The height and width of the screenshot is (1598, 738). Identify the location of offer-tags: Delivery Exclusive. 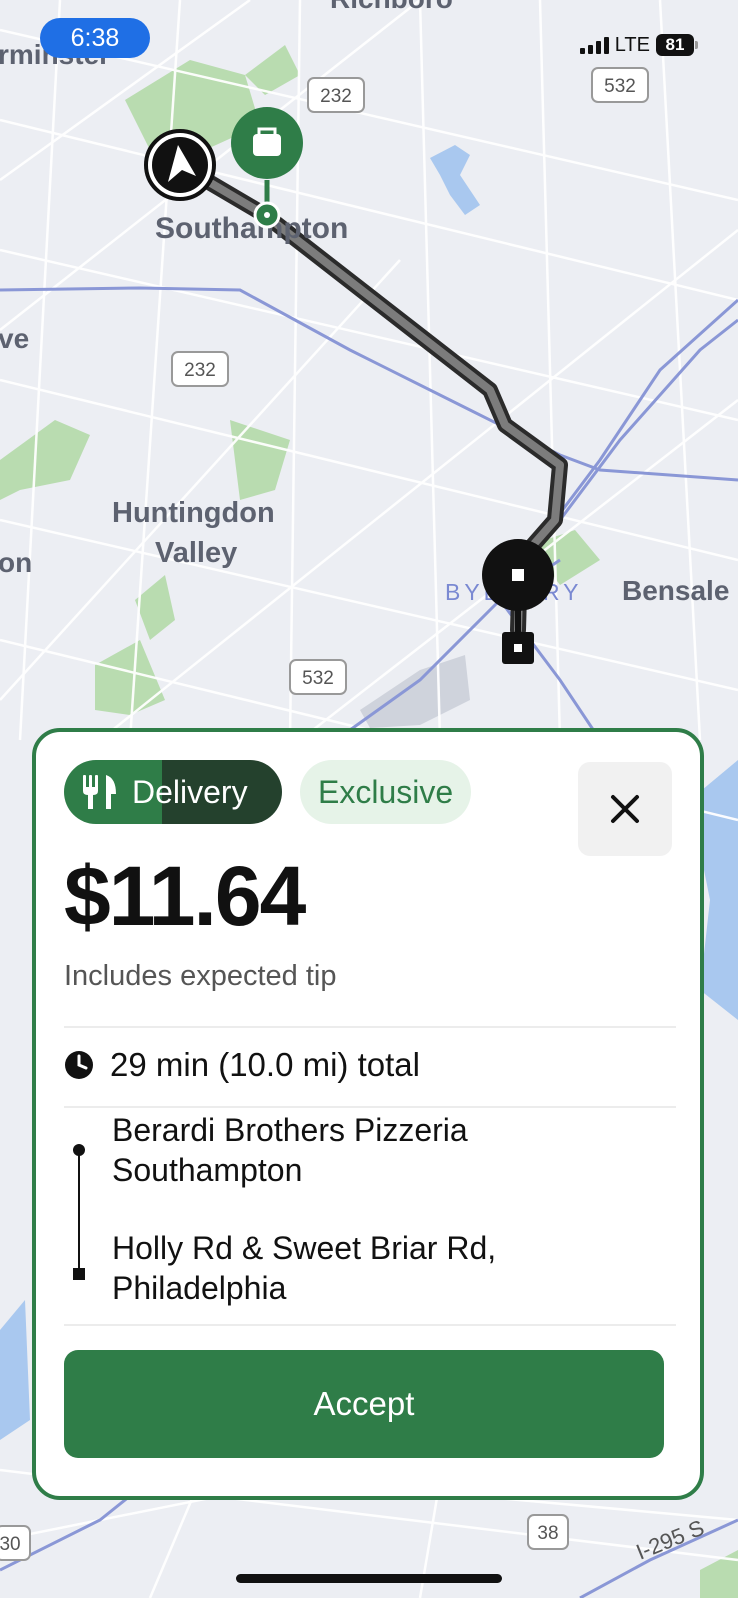
(268, 792).